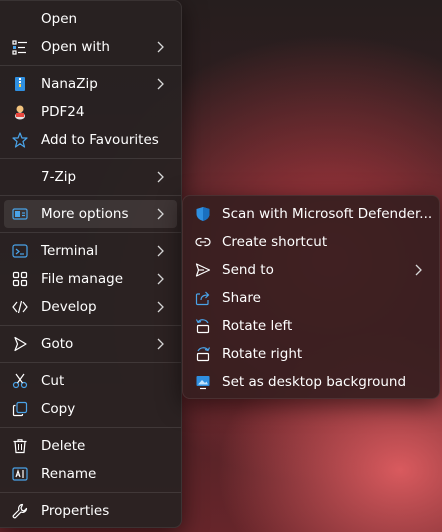 The image size is (442, 532). I want to click on menu-item-rename: Rename, so click(90, 474).